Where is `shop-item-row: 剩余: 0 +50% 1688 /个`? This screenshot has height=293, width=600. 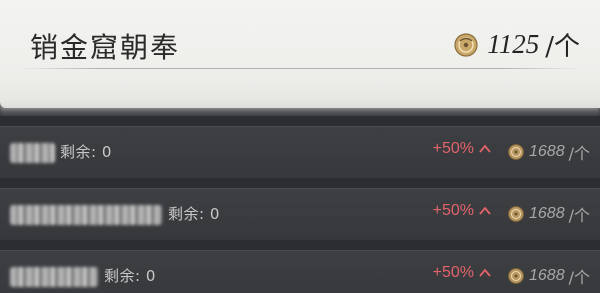 shop-item-row: 剩余: 0 +50% 1688 /个 is located at coordinates (300, 271).